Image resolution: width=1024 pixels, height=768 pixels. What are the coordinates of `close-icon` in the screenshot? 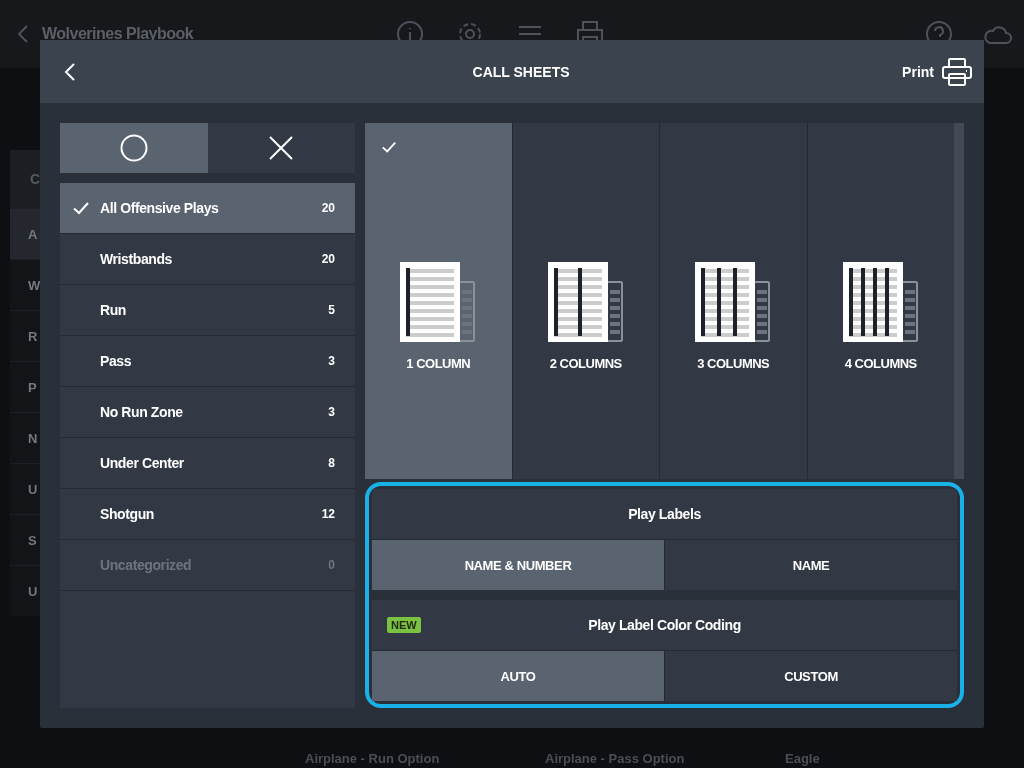 It's located at (281, 148).